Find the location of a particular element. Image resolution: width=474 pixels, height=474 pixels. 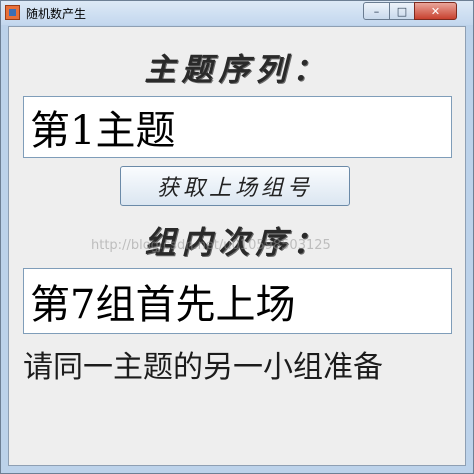

close-icon: ✕ is located at coordinates (435, 11).